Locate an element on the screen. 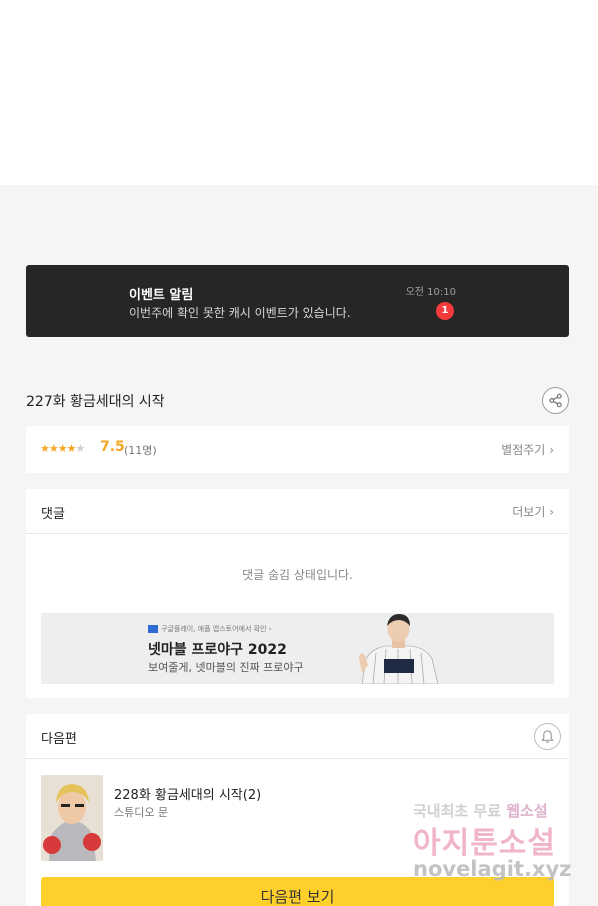 Image resolution: width=598 pixels, height=906 pixels. star-rating: ★★★★★ is located at coordinates (63, 448).